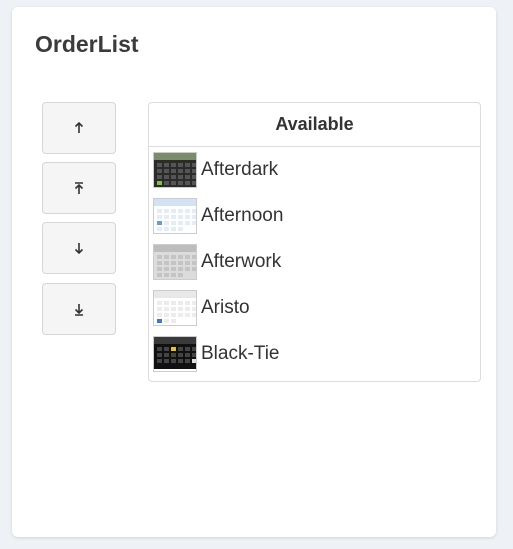  Describe the element at coordinates (175, 308) in the screenshot. I see `aristo-thumbnail` at that location.